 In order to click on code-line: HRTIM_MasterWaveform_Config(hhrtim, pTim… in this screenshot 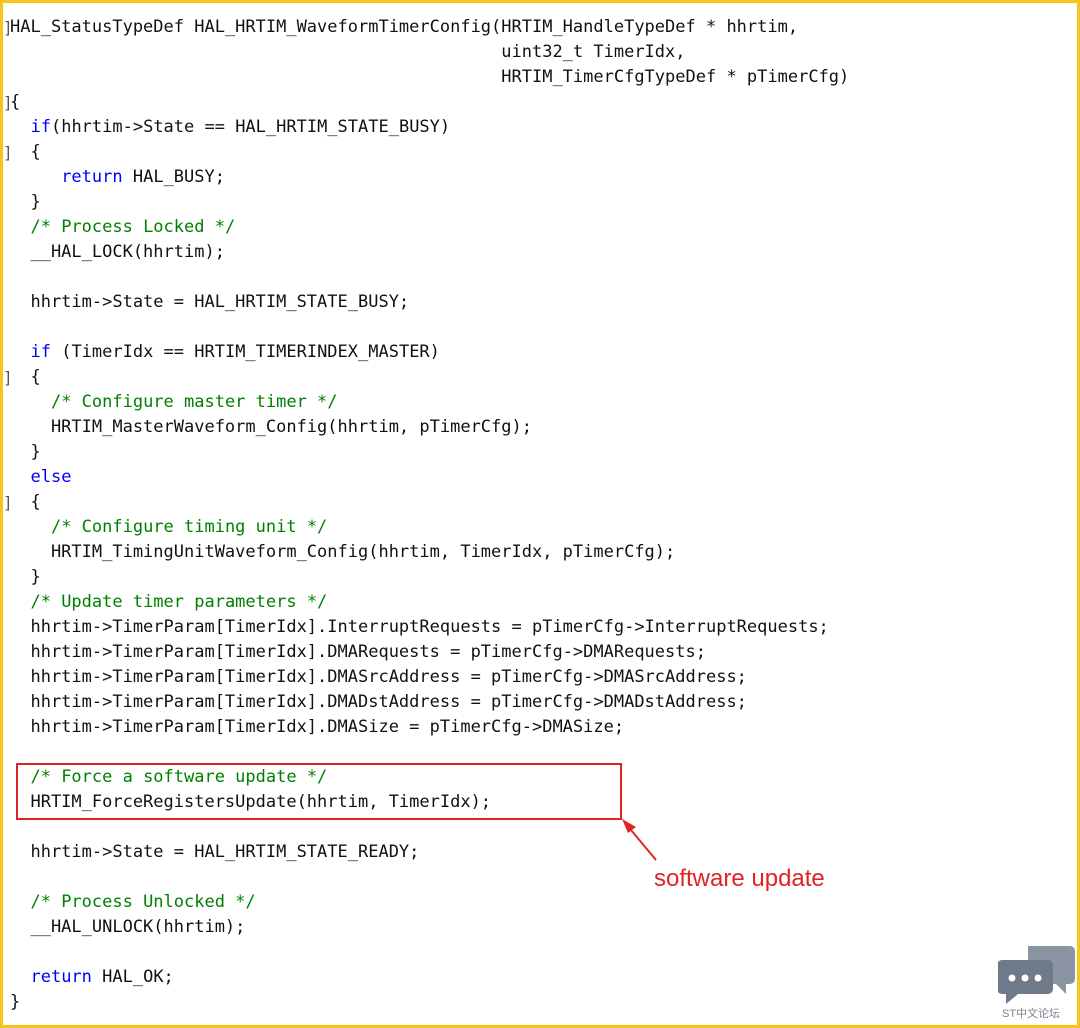, I will do `click(429, 427)`.